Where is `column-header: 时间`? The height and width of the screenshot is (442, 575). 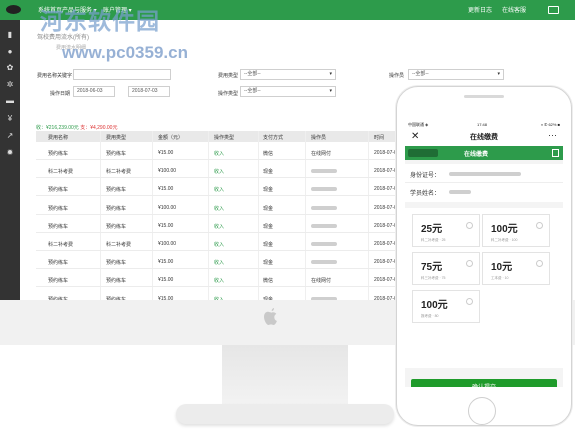 column-header: 时间 is located at coordinates (379, 137).